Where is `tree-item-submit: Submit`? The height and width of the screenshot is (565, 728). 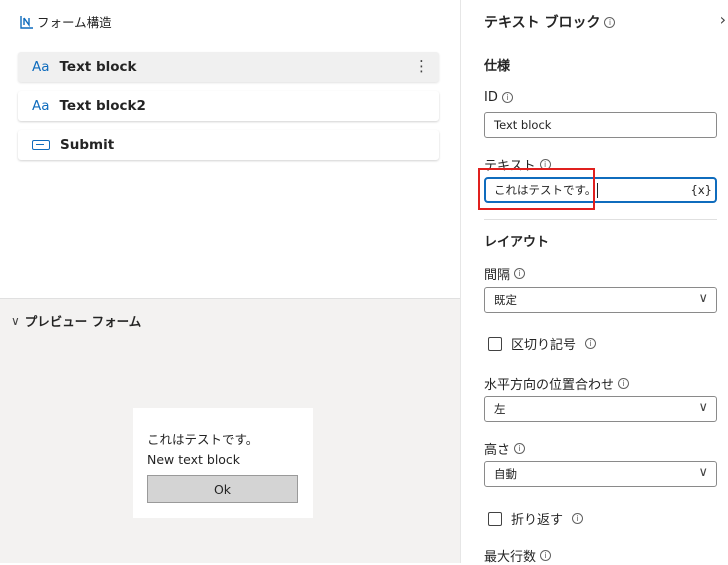
tree-item-submit: Submit is located at coordinates (228, 145).